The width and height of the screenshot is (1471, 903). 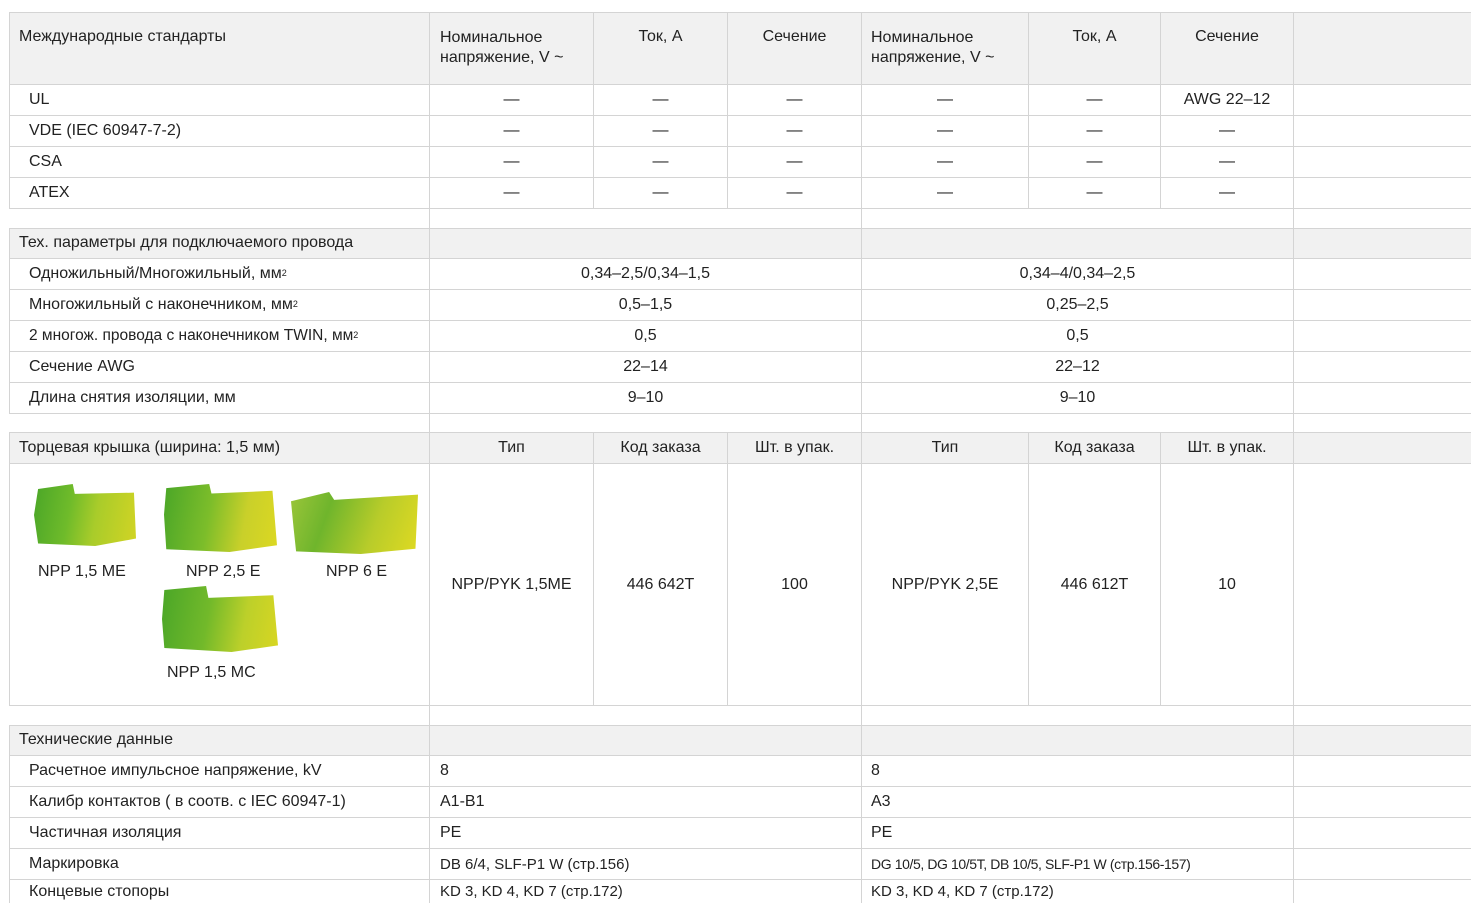 What do you see at coordinates (220, 518) in the screenshot?
I see `end-cap-npp-2-5-e-image` at bounding box center [220, 518].